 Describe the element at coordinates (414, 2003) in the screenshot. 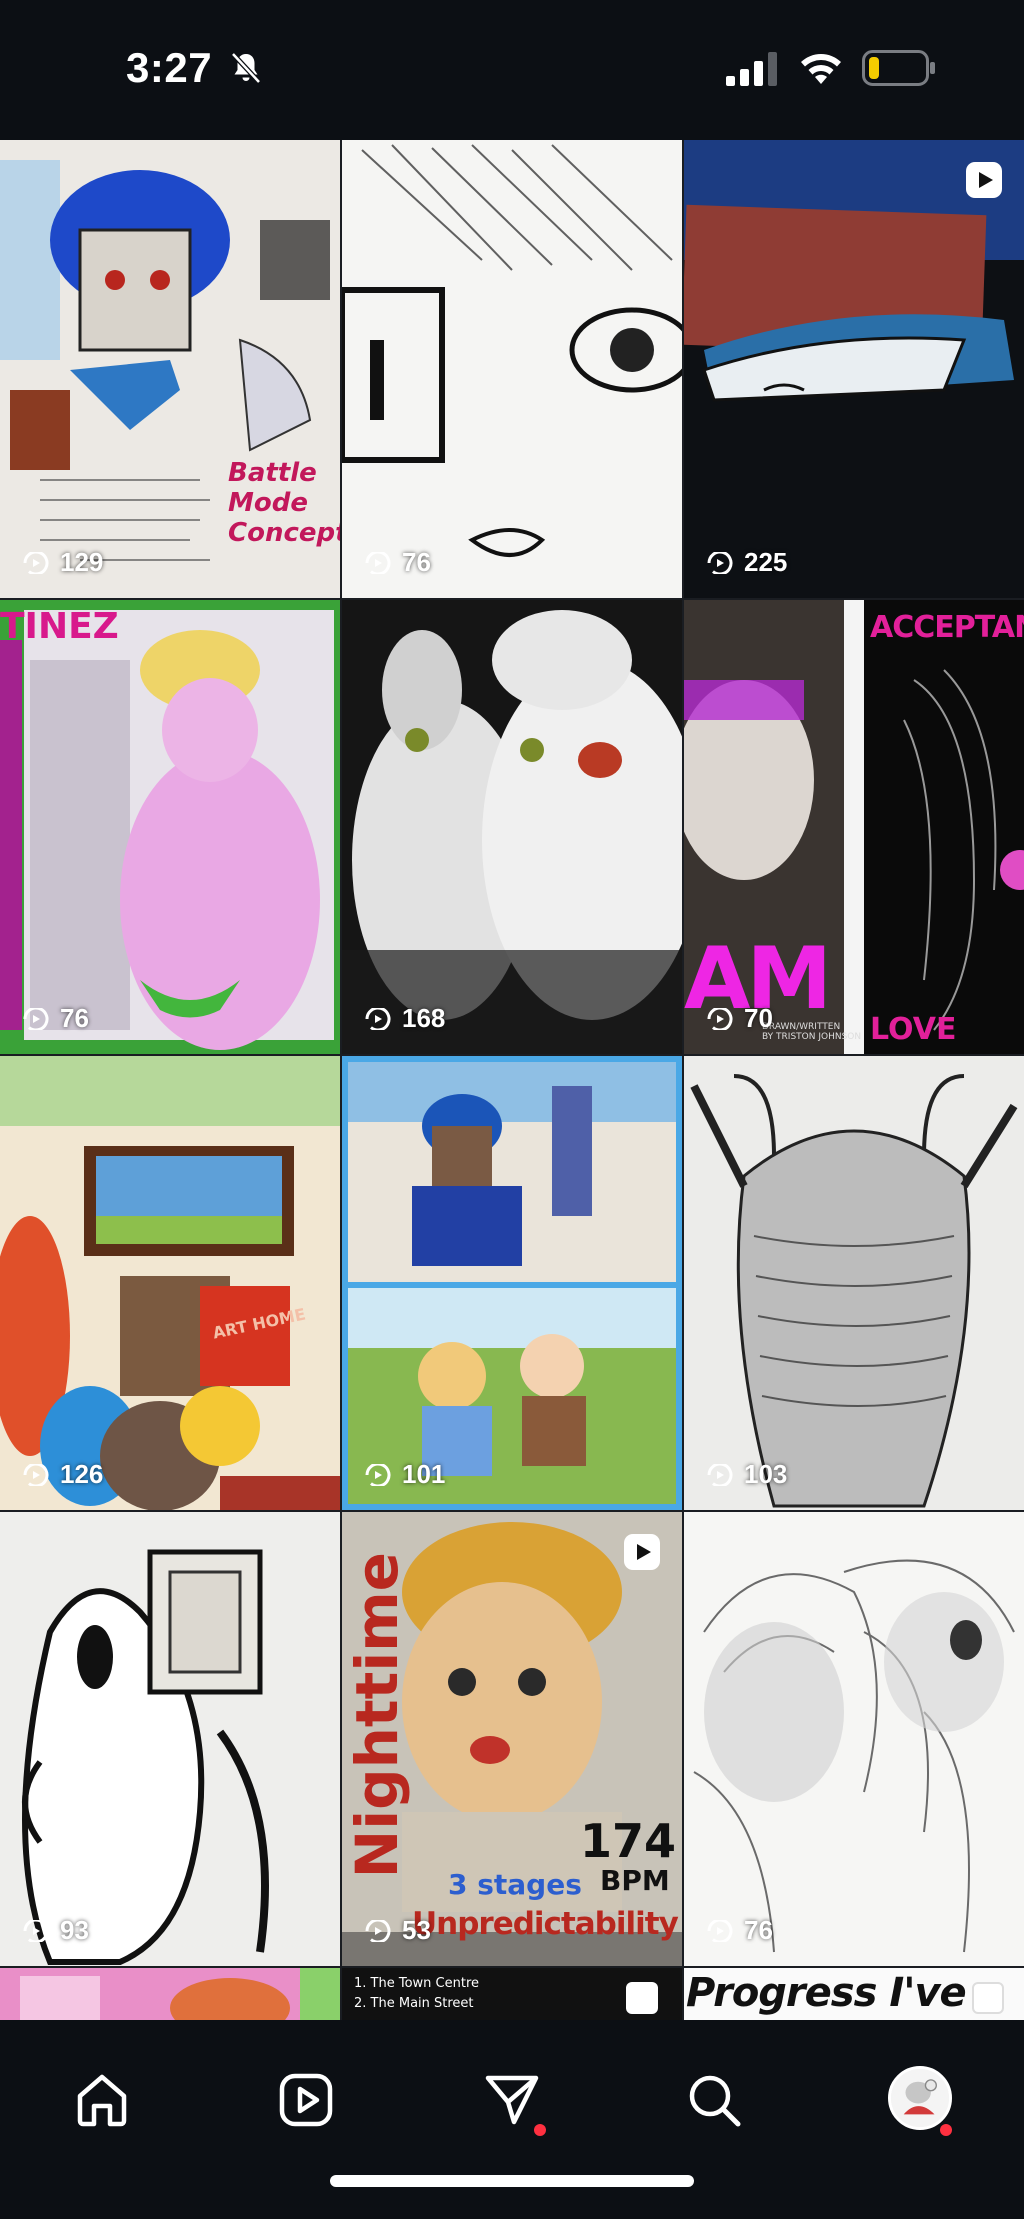

I see `post-14-list-item-2: 2. The Main Street` at that location.